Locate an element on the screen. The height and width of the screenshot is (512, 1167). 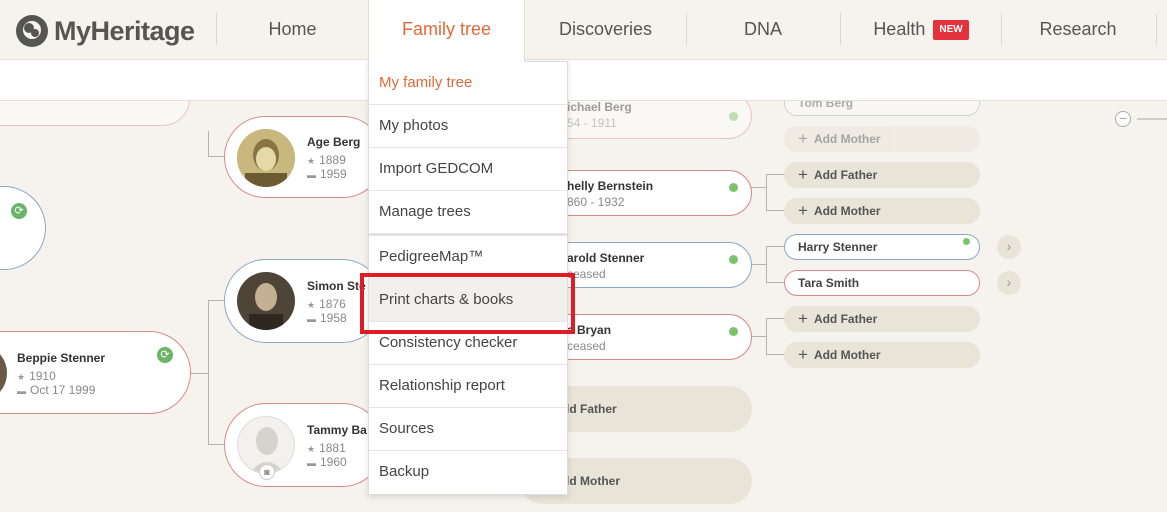
person-name: Tara Smith is located at coordinates (829, 283).